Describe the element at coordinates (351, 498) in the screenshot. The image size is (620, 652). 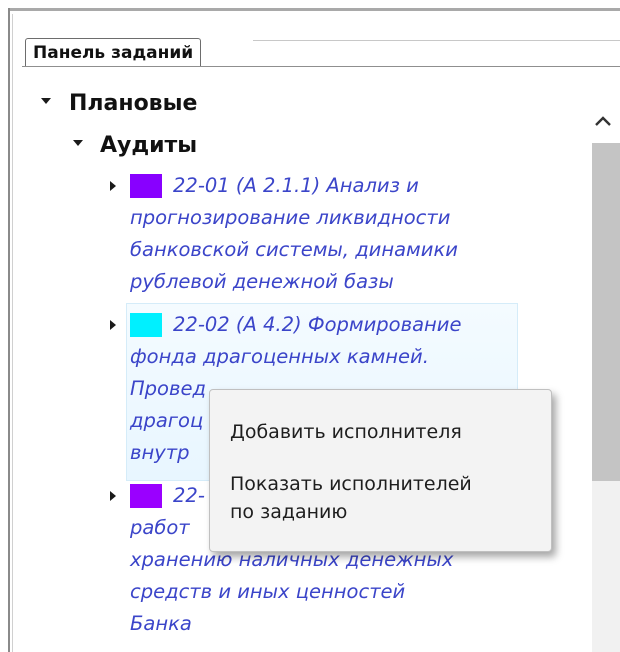
I see `menu-item-show-executors: Показать исполнителей по заданию` at that location.